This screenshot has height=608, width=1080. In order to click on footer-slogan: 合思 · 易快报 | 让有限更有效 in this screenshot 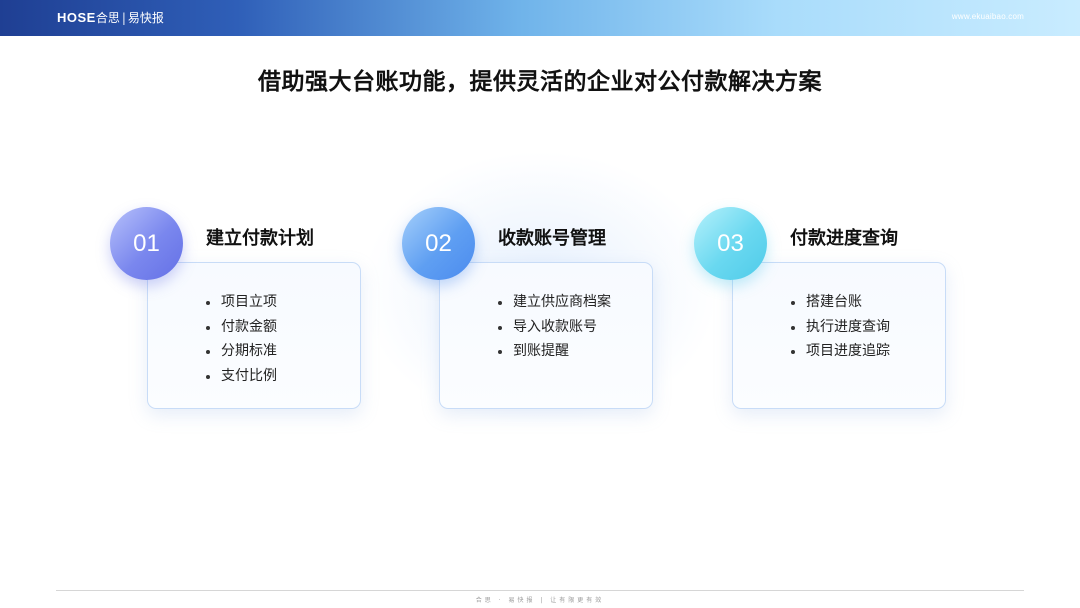, I will do `click(540, 600)`.